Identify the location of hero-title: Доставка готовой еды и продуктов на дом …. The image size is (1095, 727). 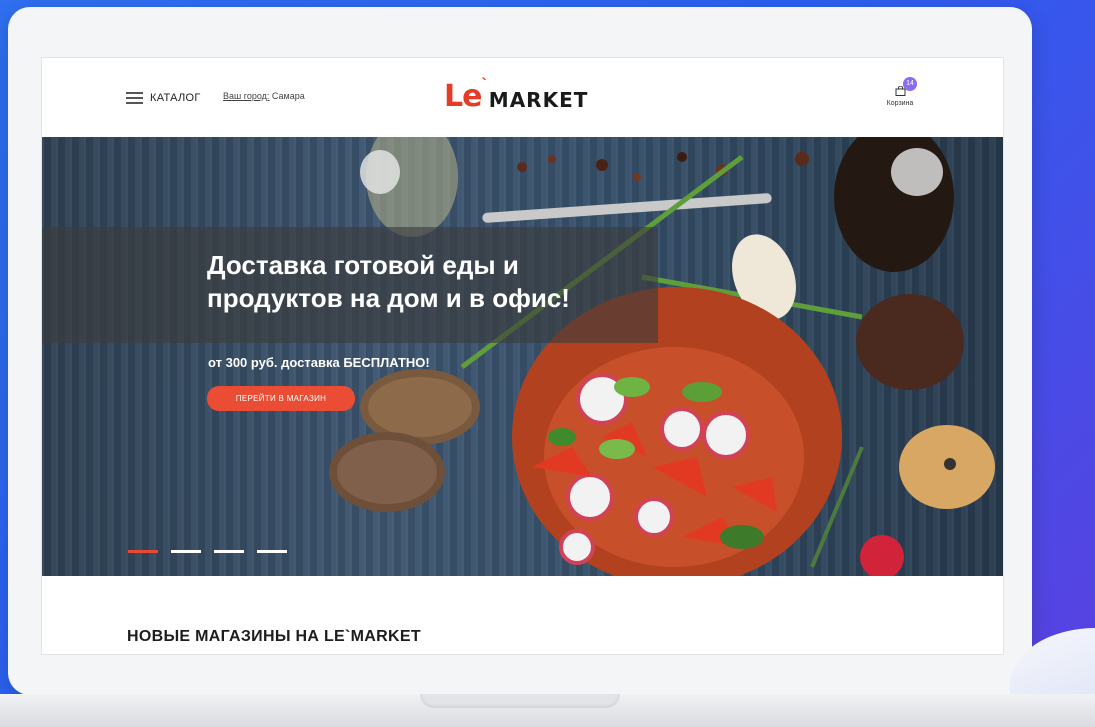
(437, 282).